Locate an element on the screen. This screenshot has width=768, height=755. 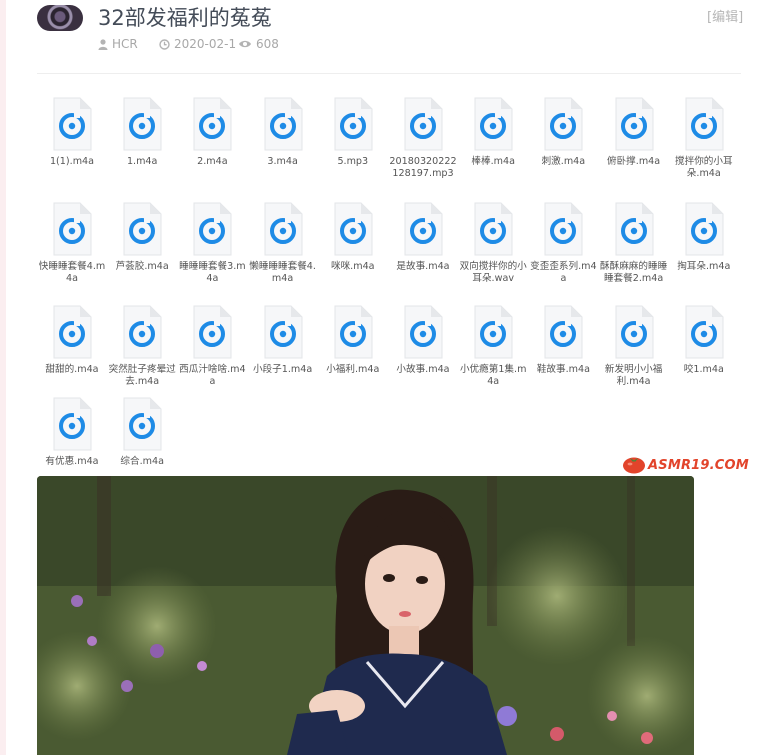
file-item: 小福利.m4a is located at coordinates (353, 340).